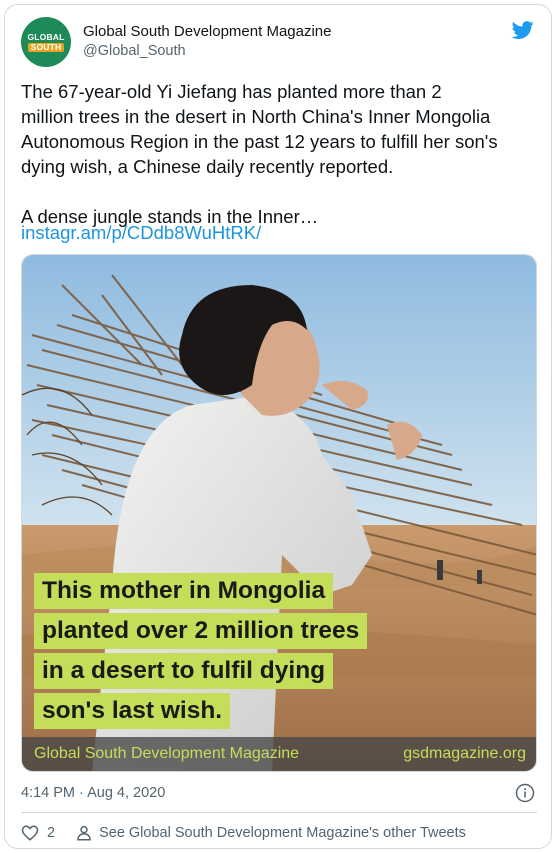  What do you see at coordinates (523, 30) in the screenshot?
I see `twitter-bird-icon` at bounding box center [523, 30].